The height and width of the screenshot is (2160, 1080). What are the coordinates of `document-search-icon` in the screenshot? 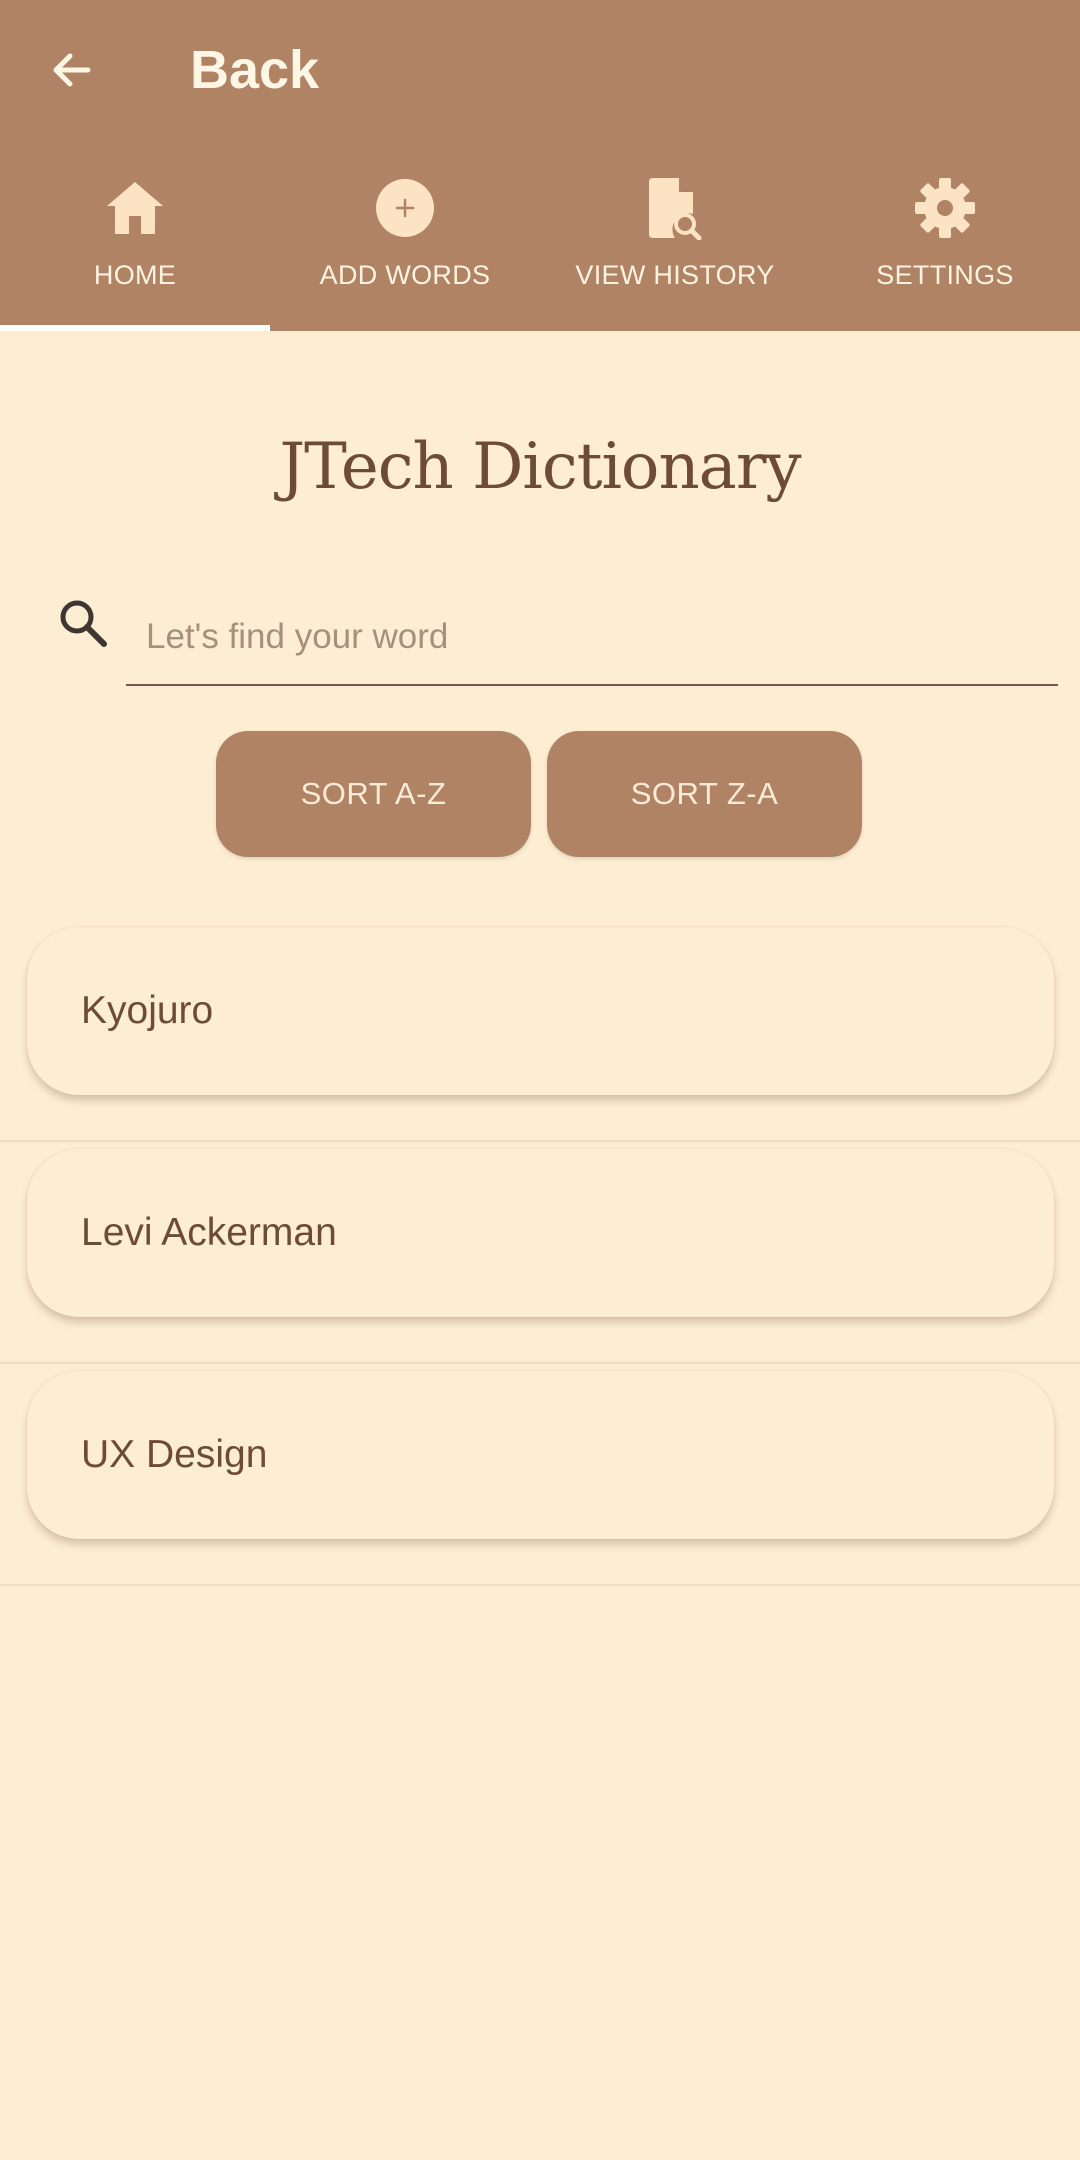 It's located at (675, 208).